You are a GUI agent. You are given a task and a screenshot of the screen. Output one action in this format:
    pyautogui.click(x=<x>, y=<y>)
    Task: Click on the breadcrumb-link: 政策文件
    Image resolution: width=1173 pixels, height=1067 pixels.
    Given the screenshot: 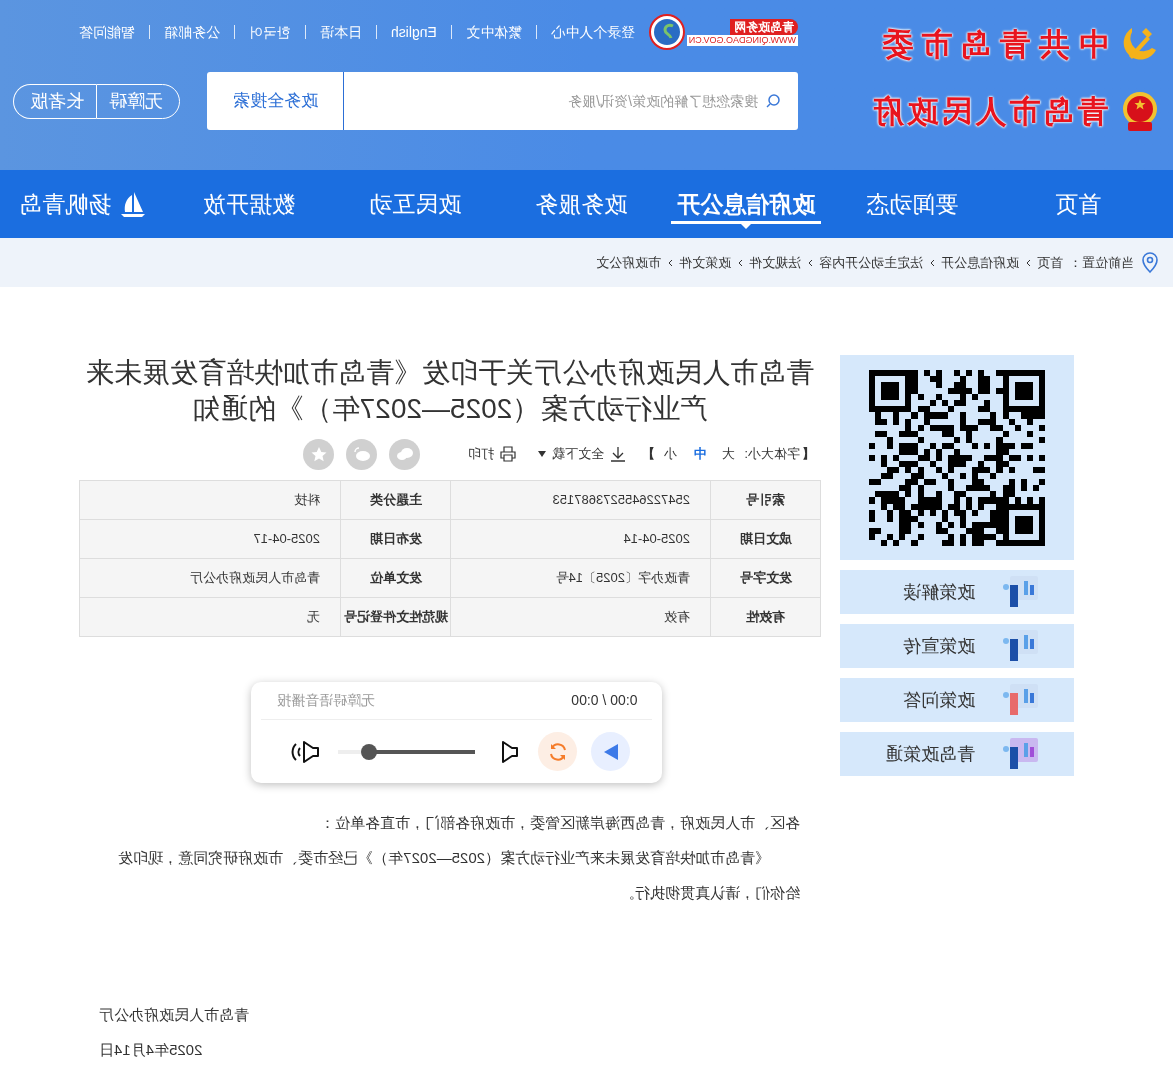 What is the action you would take?
    pyautogui.click(x=705, y=262)
    